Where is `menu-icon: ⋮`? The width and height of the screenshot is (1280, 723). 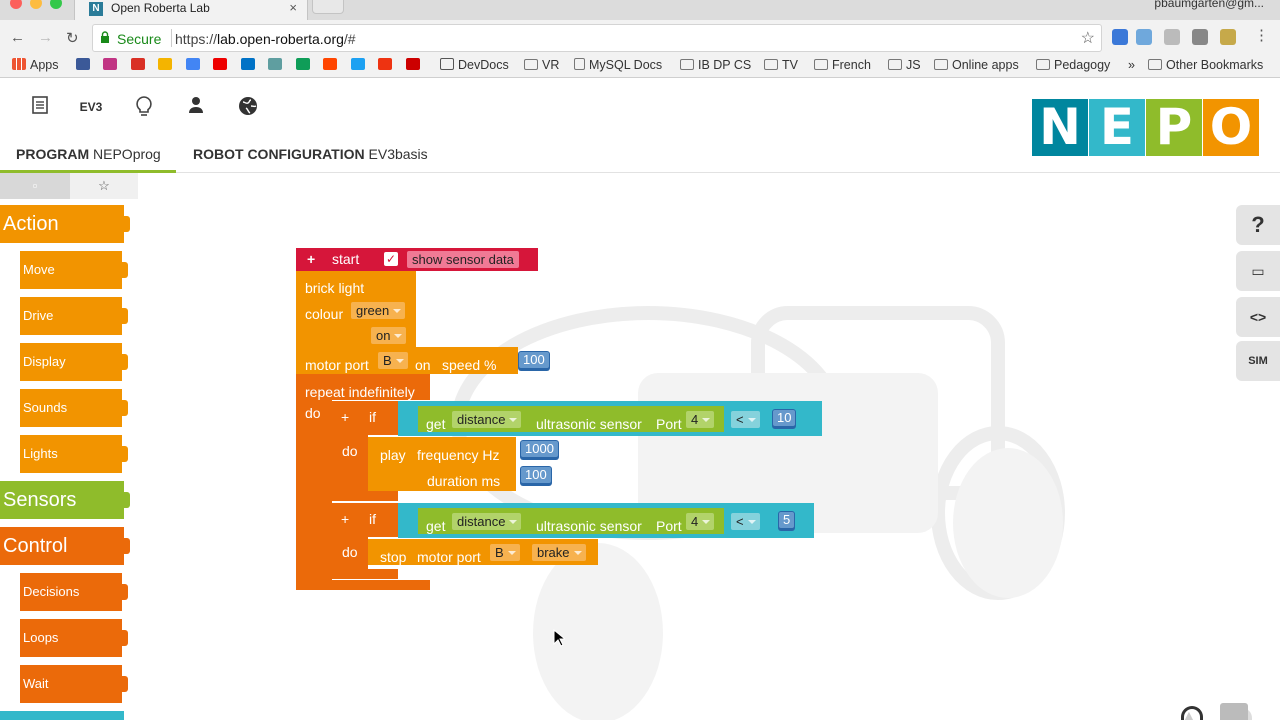 menu-icon: ⋮ is located at coordinates (1261, 35).